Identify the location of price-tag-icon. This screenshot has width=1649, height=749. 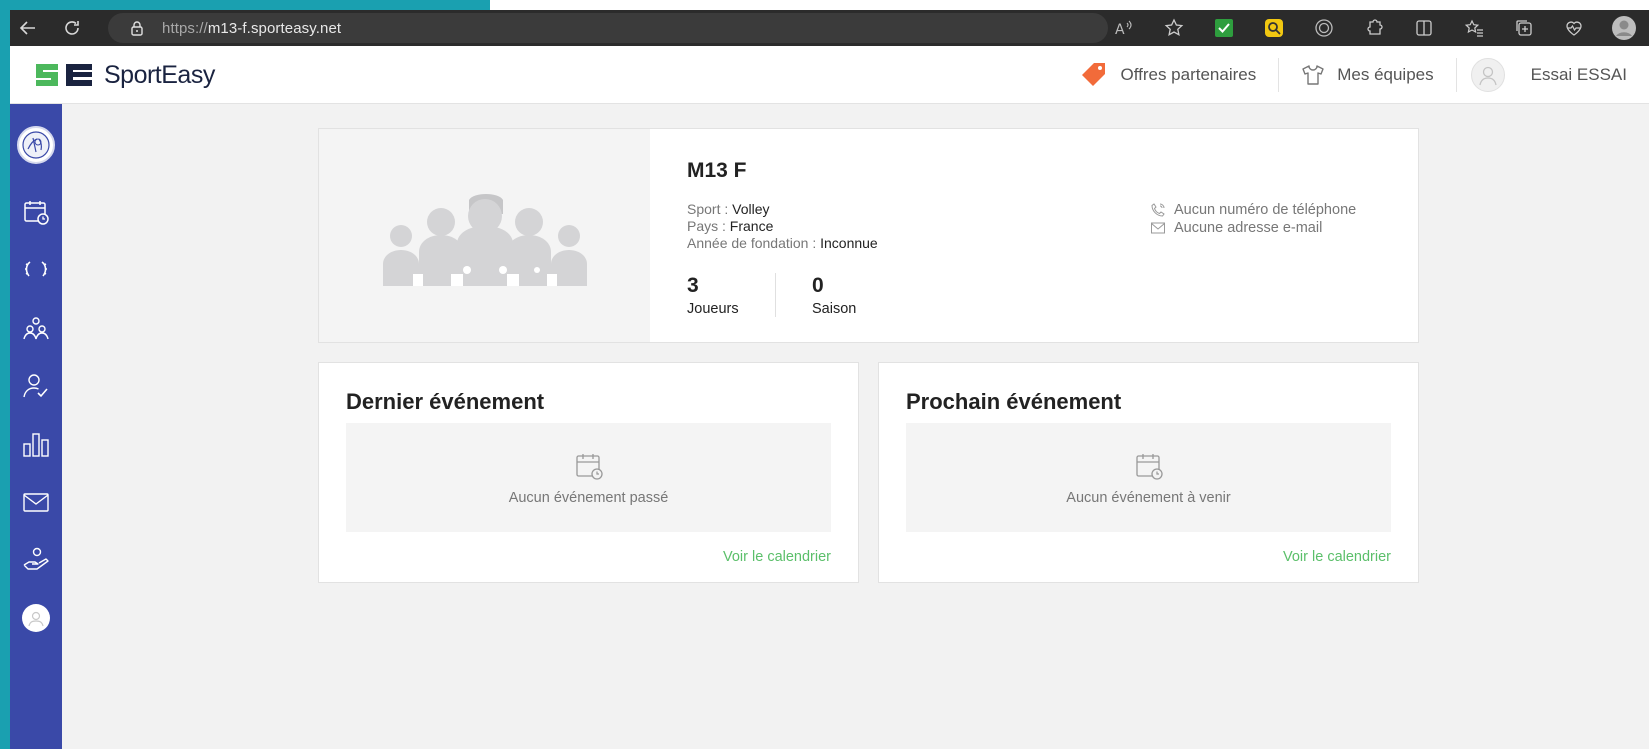
(1094, 75).